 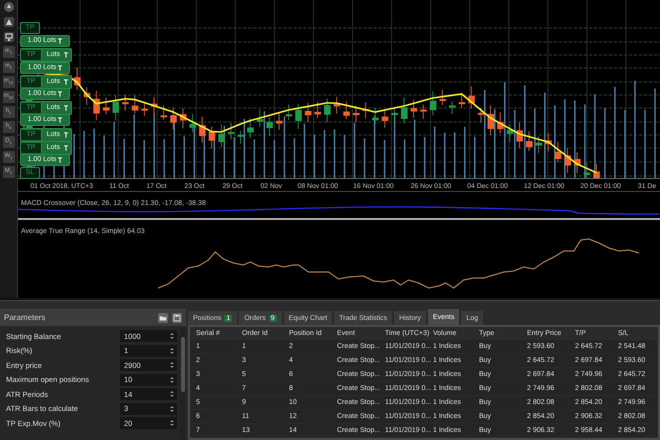 I want to click on objects-icon, so click(x=8, y=22).